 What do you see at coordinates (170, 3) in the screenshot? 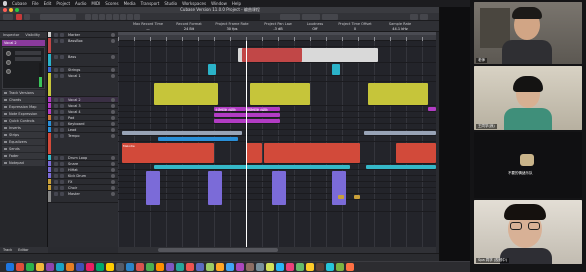
I see `menu-studio: Studio` at bounding box center [170, 3].